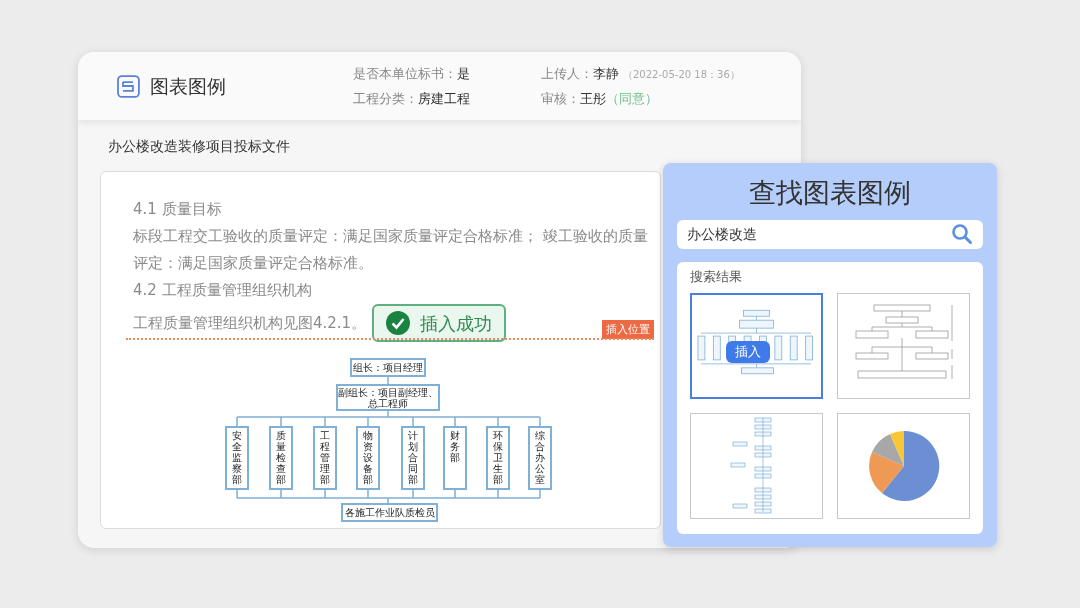 The height and width of the screenshot is (608, 1080). I want to click on document-text: 4.1 质量目标, so click(178, 209).